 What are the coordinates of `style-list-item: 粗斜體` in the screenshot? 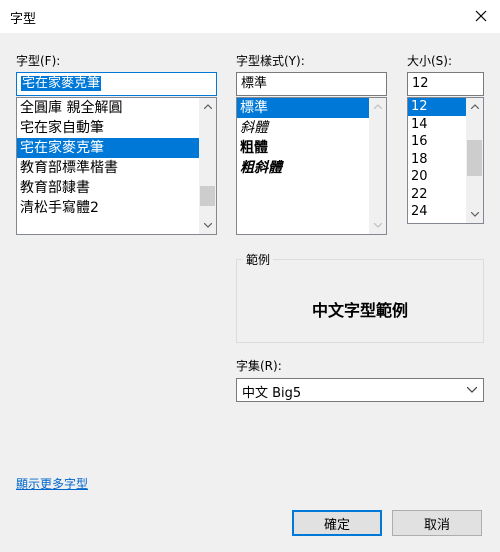 It's located at (303, 168).